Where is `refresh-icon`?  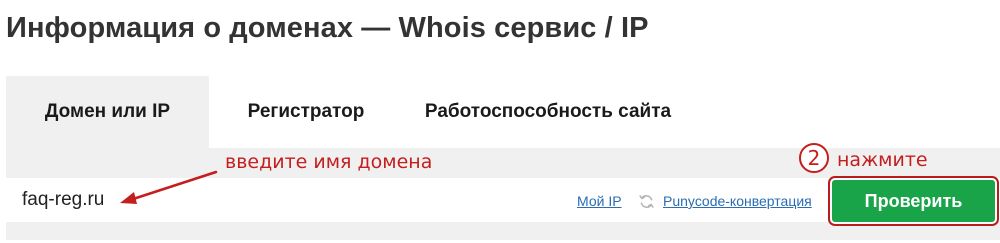
refresh-icon is located at coordinates (646, 201).